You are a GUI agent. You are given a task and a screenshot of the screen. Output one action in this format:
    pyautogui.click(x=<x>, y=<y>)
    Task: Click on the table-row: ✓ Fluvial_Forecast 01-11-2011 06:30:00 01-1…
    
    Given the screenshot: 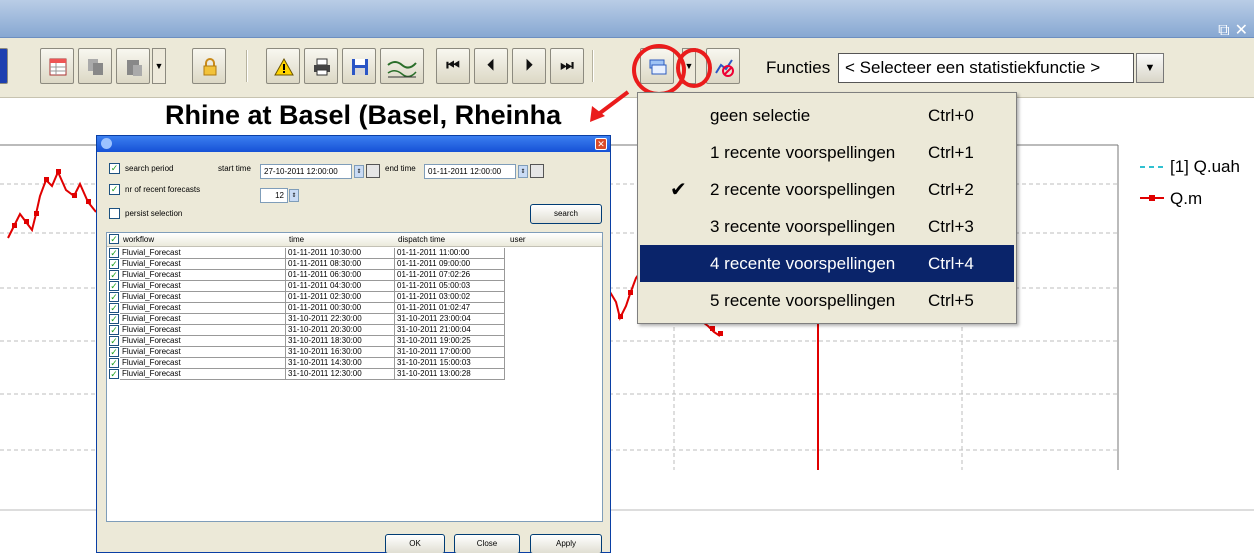 What is the action you would take?
    pyautogui.click(x=307, y=275)
    